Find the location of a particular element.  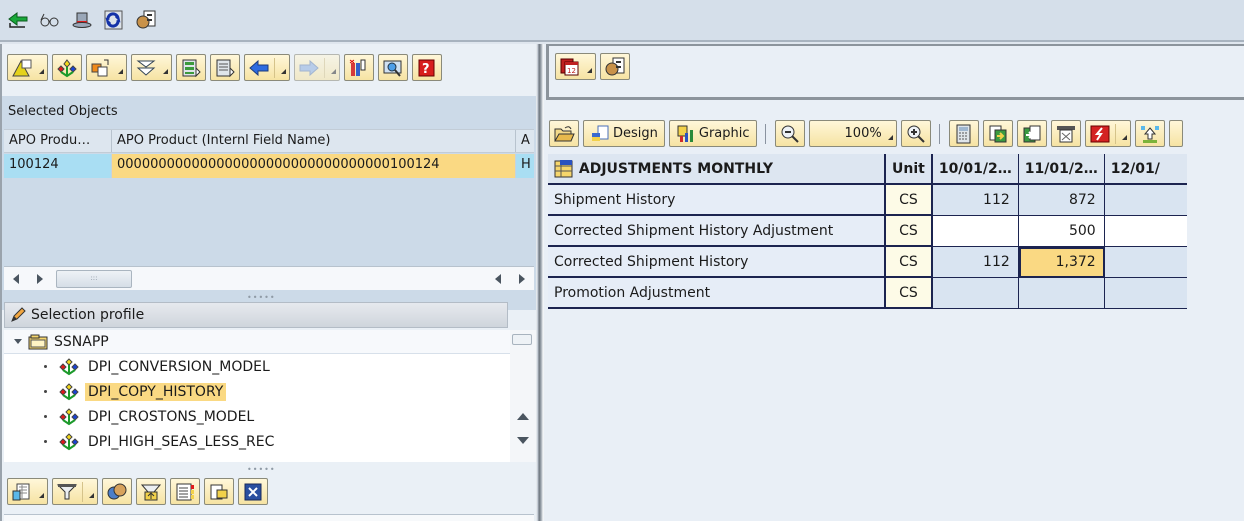

scroll-up-icon is located at coordinates (523, 416).